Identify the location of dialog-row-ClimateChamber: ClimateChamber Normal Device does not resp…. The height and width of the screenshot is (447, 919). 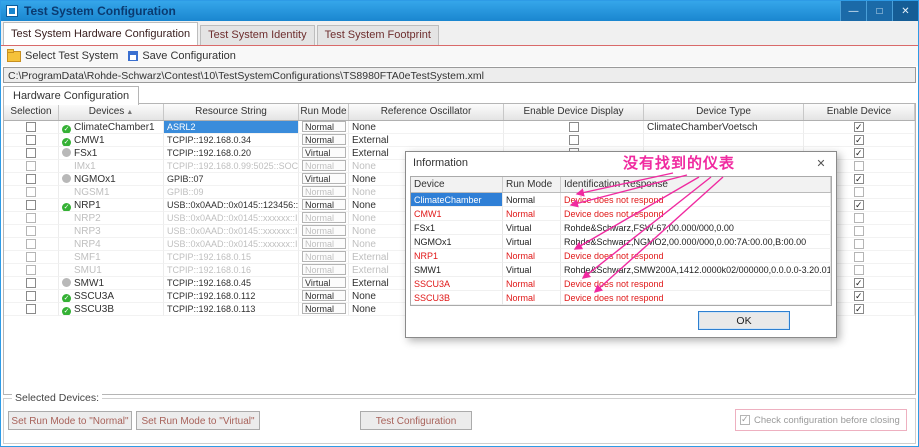
(621, 200).